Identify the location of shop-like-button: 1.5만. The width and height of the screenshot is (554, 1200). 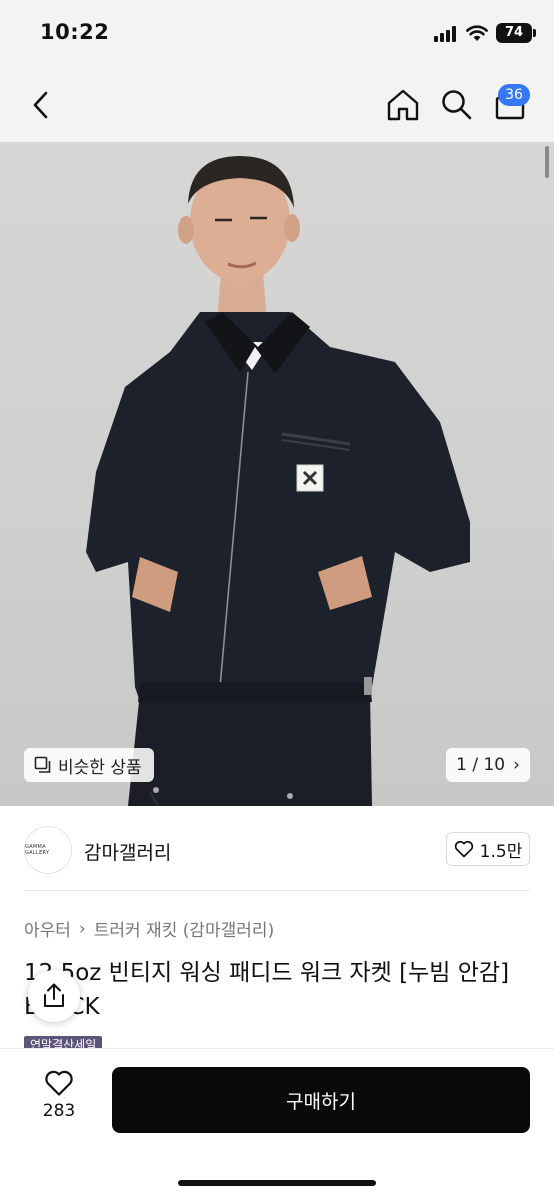
(488, 849).